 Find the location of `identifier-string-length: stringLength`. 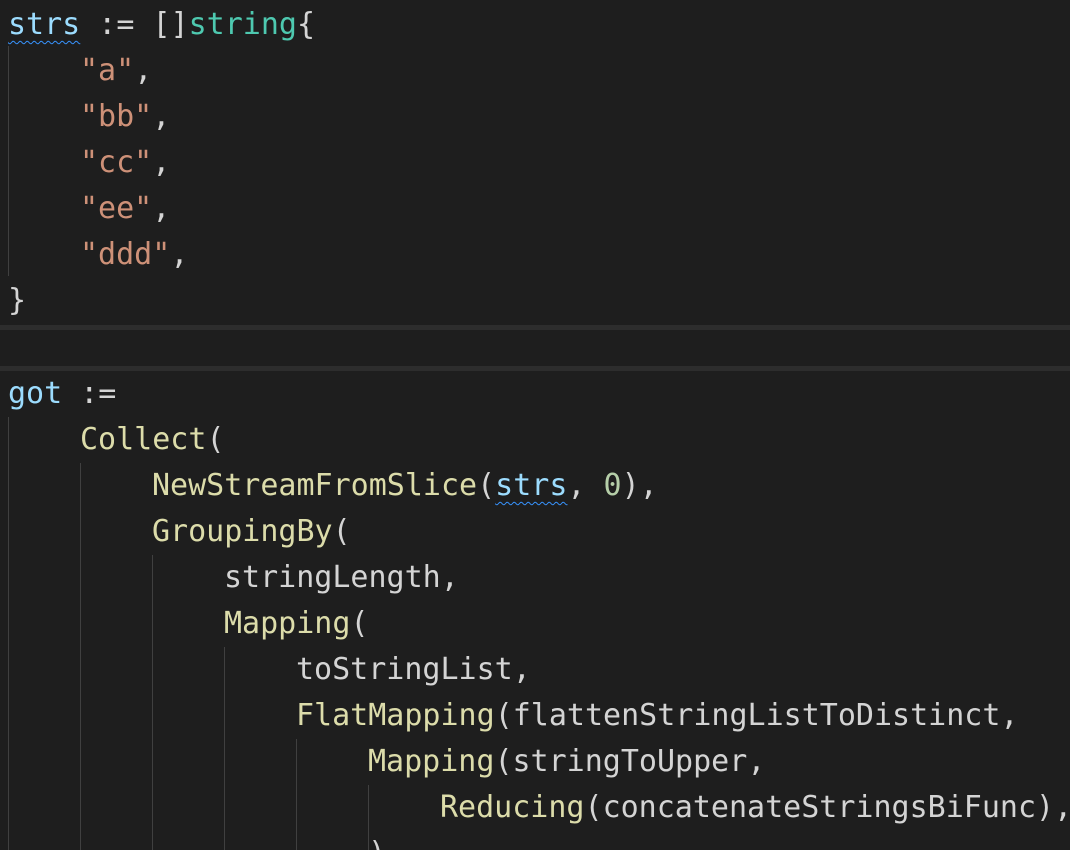

identifier-string-length: stringLength is located at coordinates (332, 577).